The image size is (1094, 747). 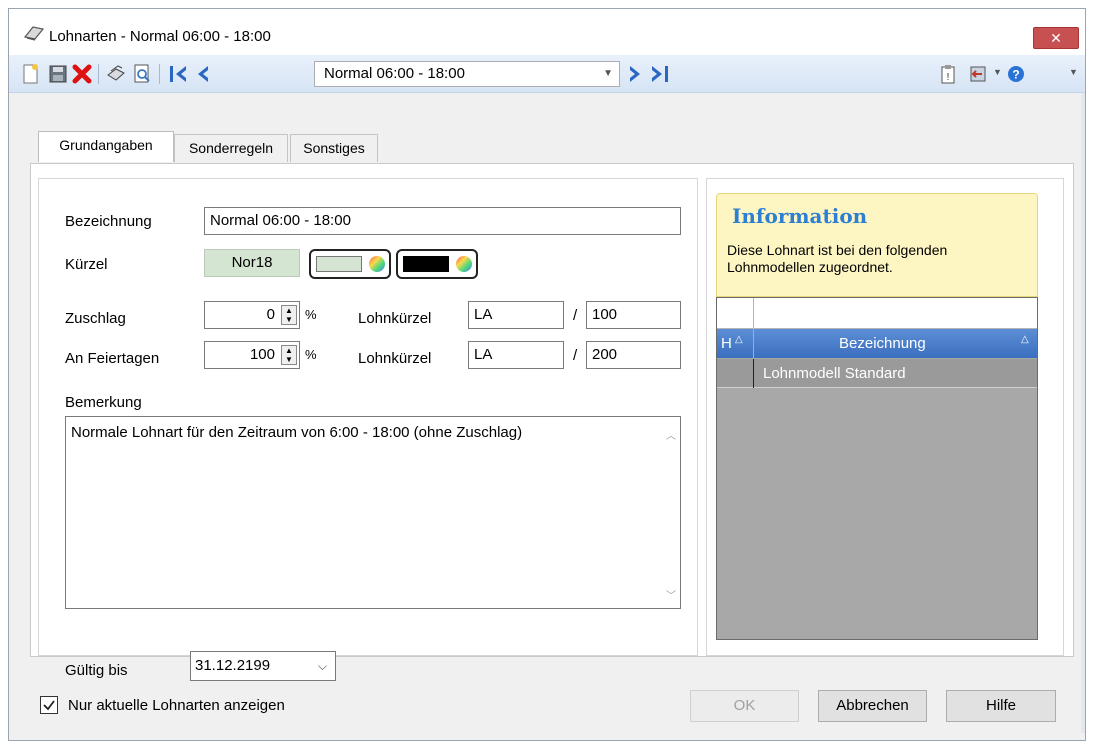 I want to click on bemerkung-scrollbar: ︿ ﹀, so click(x=671, y=512).